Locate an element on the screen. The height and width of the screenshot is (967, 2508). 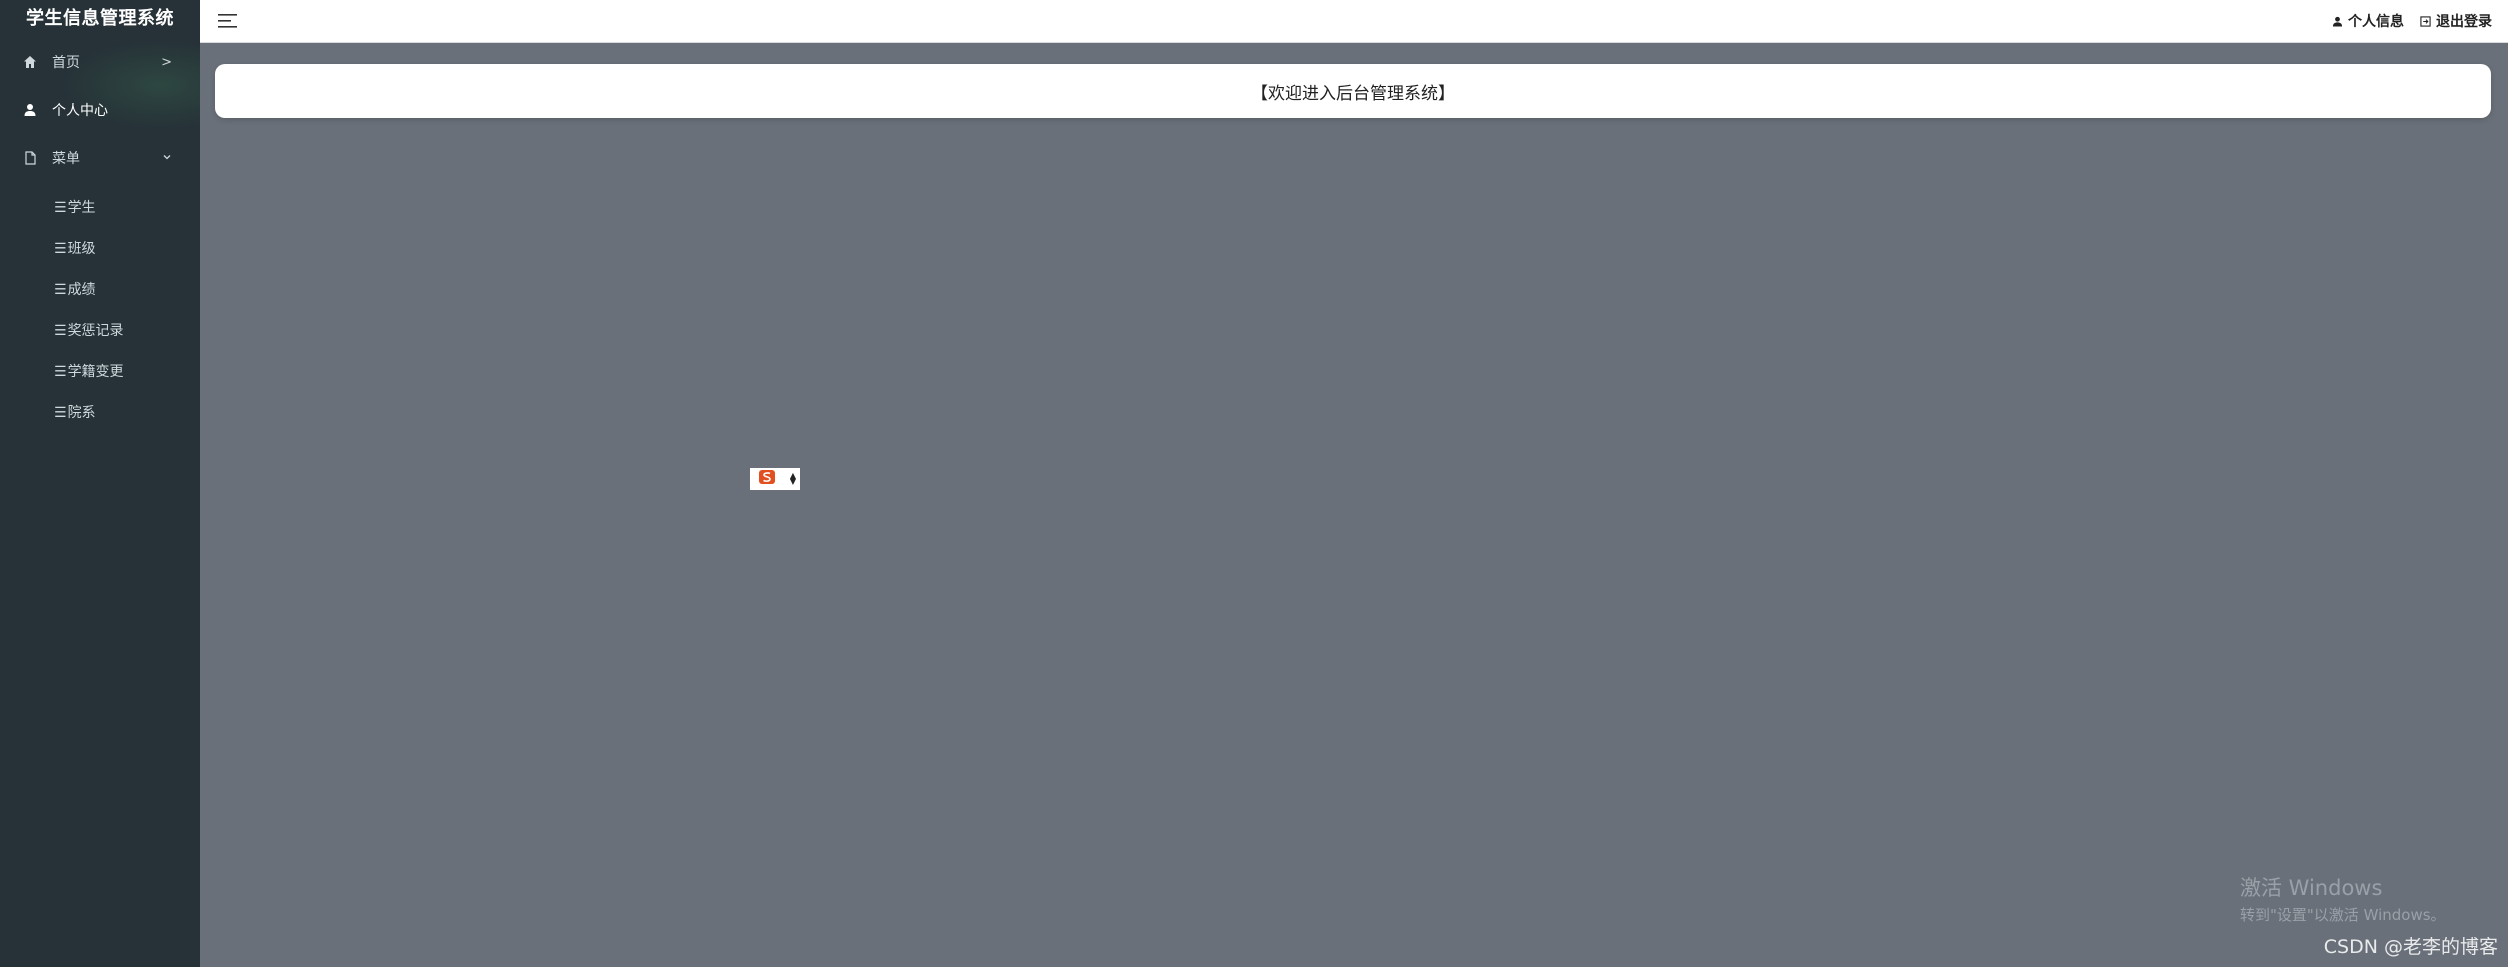
sidebar-item-personal-center: 个人中心 is located at coordinates (100, 110).